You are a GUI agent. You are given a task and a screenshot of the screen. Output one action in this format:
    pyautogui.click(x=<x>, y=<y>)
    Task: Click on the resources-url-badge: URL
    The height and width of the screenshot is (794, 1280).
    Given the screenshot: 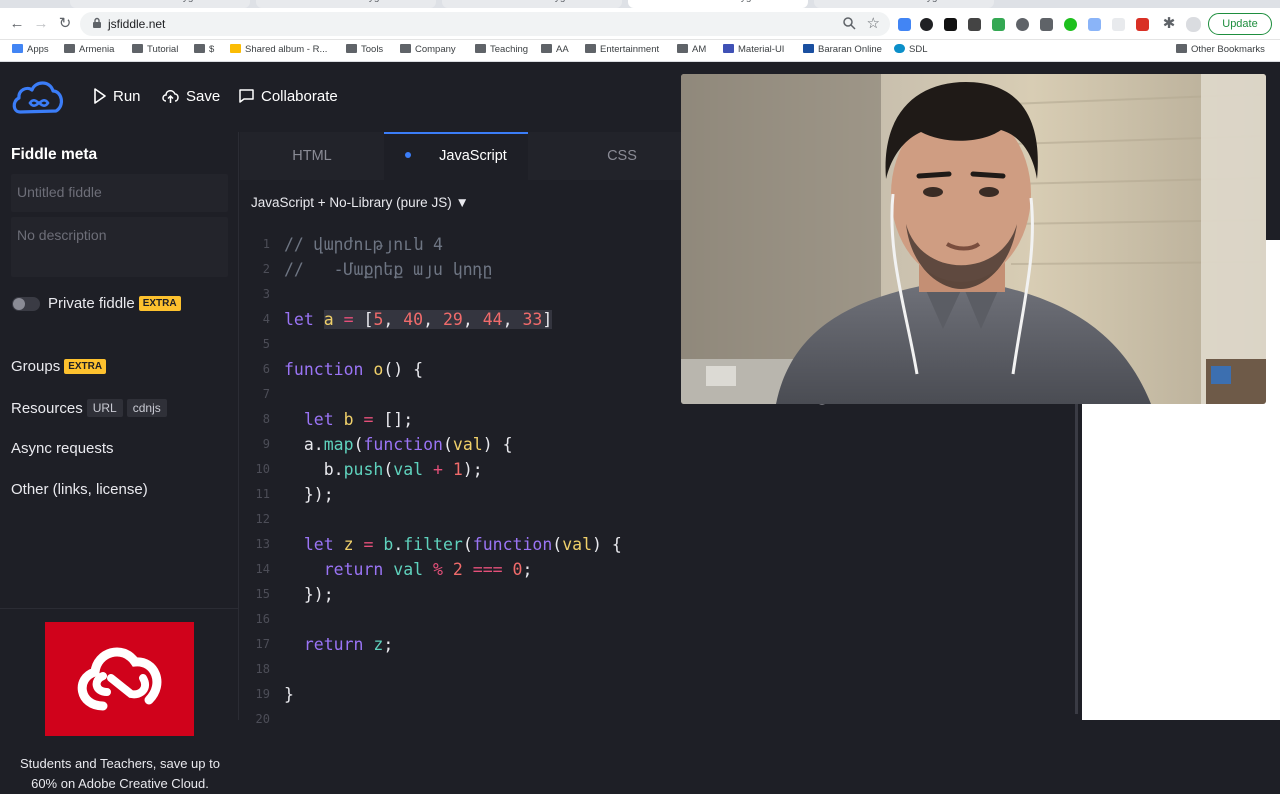 What is the action you would take?
    pyautogui.click(x=104, y=408)
    